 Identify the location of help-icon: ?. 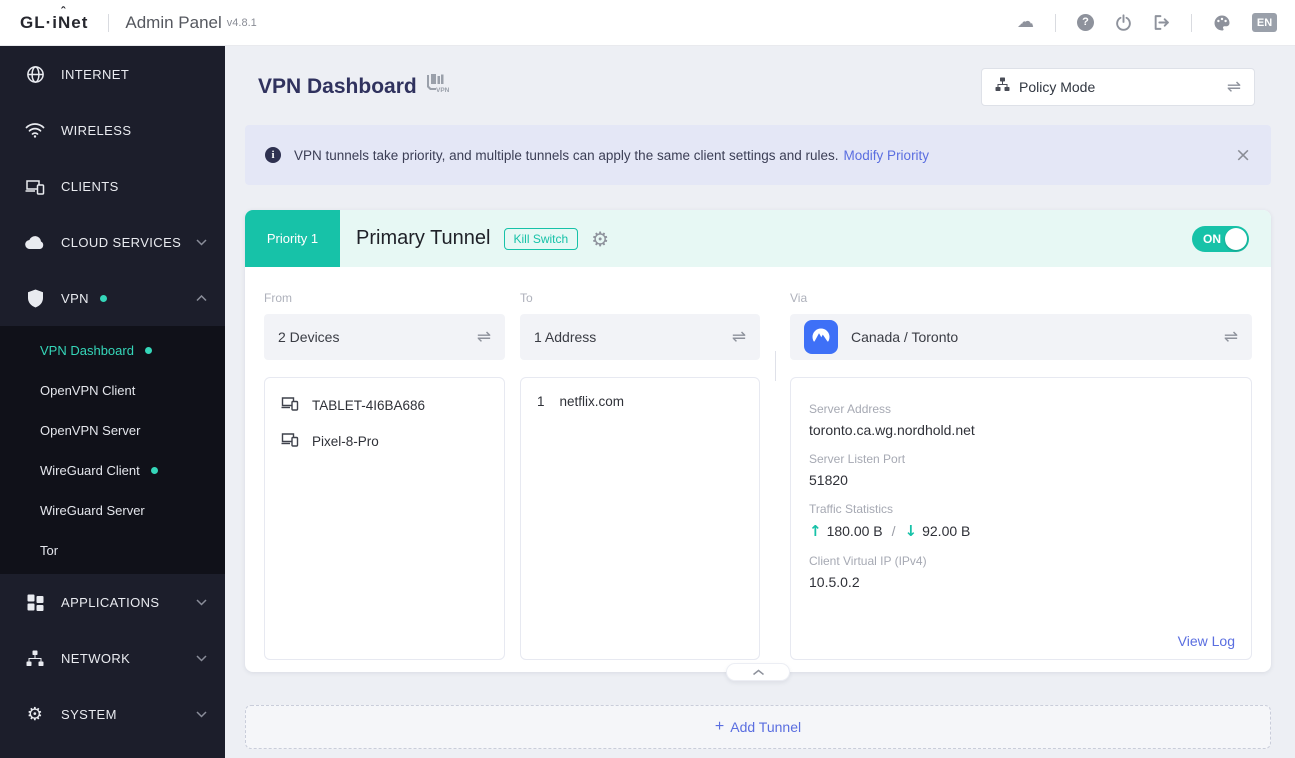
(1085, 22).